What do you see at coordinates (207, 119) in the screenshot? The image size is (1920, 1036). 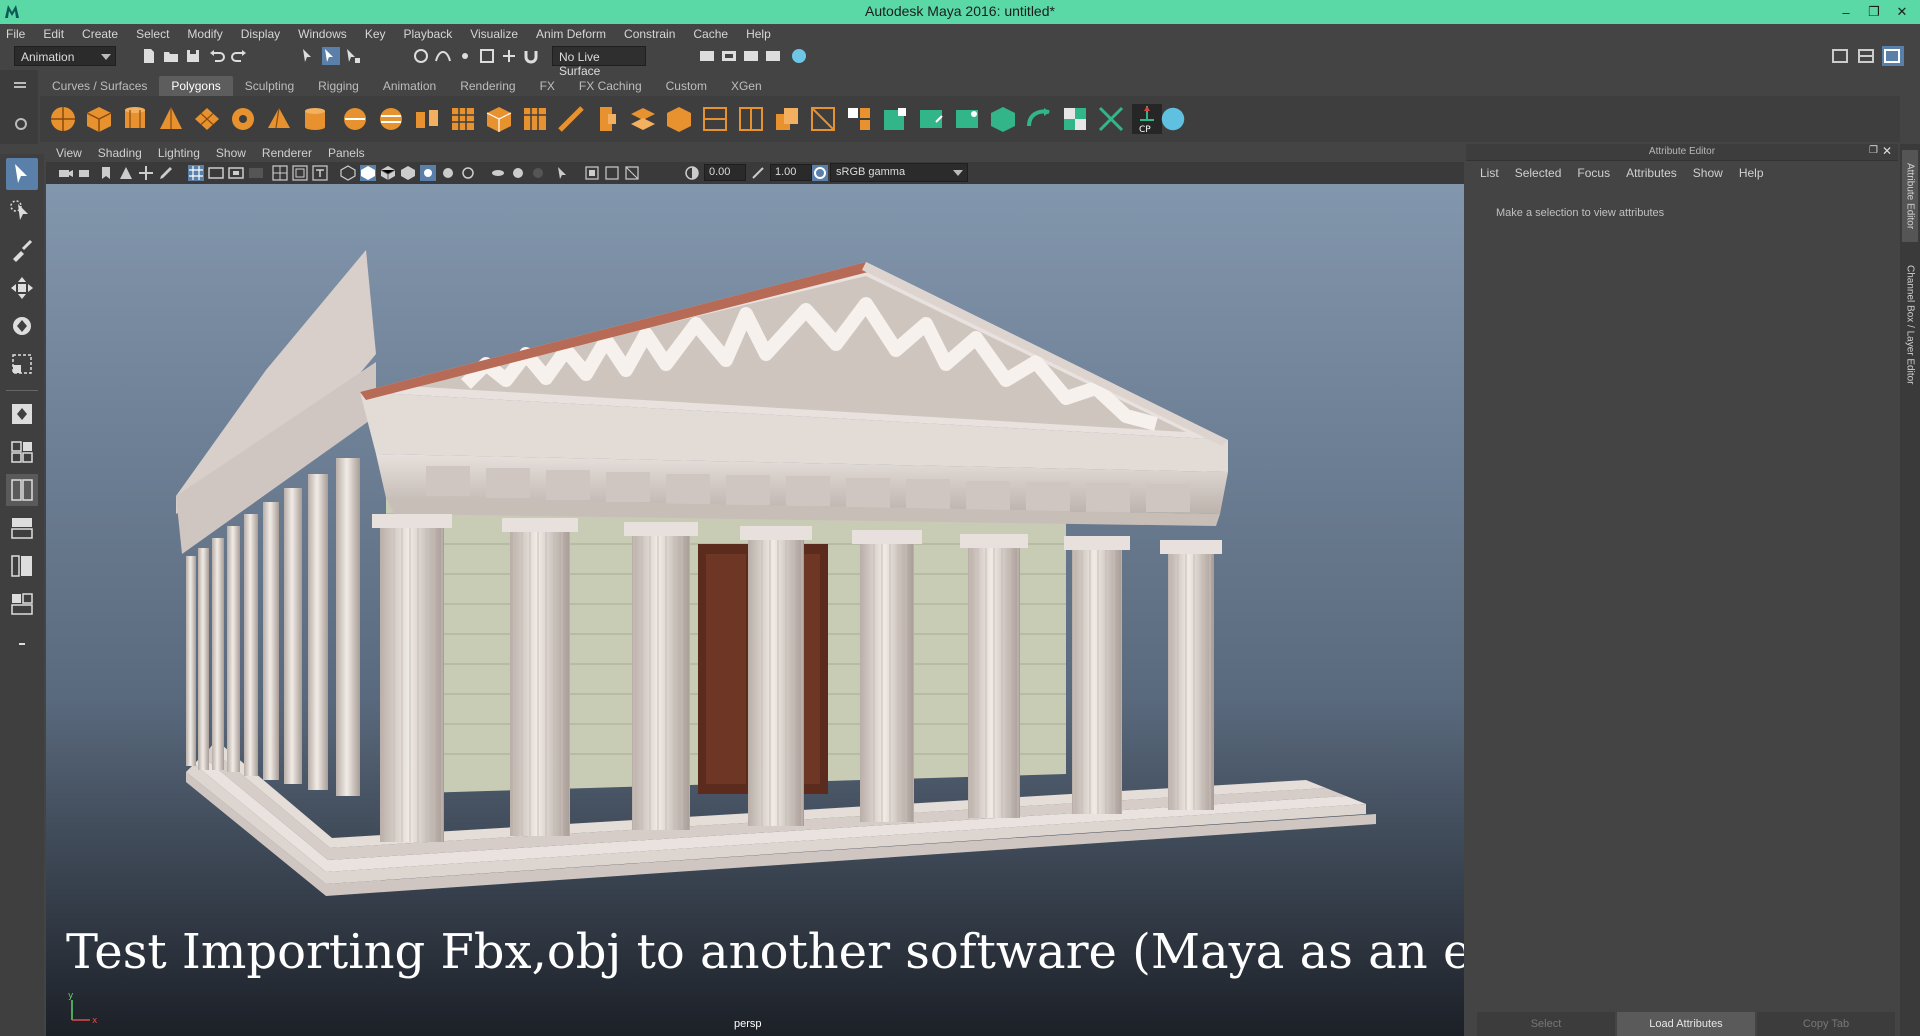 I see `poly-plane-icon` at bounding box center [207, 119].